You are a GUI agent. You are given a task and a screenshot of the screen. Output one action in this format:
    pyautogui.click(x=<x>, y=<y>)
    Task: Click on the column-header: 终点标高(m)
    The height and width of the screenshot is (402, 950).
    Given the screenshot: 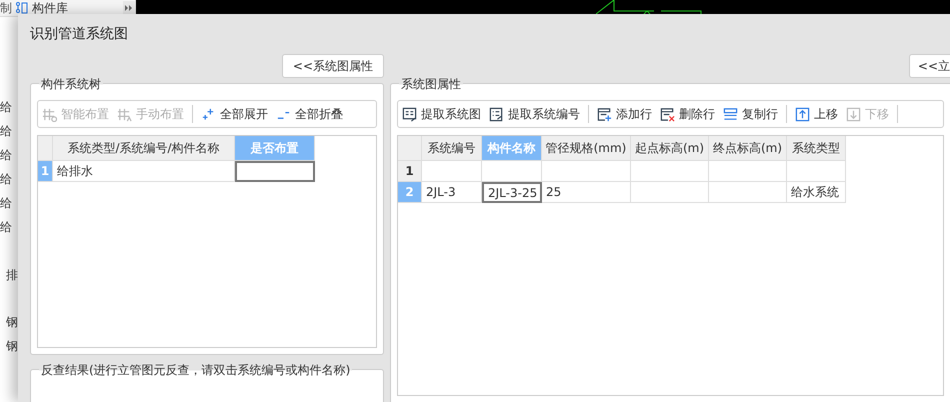 What is the action you would take?
    pyautogui.click(x=748, y=148)
    